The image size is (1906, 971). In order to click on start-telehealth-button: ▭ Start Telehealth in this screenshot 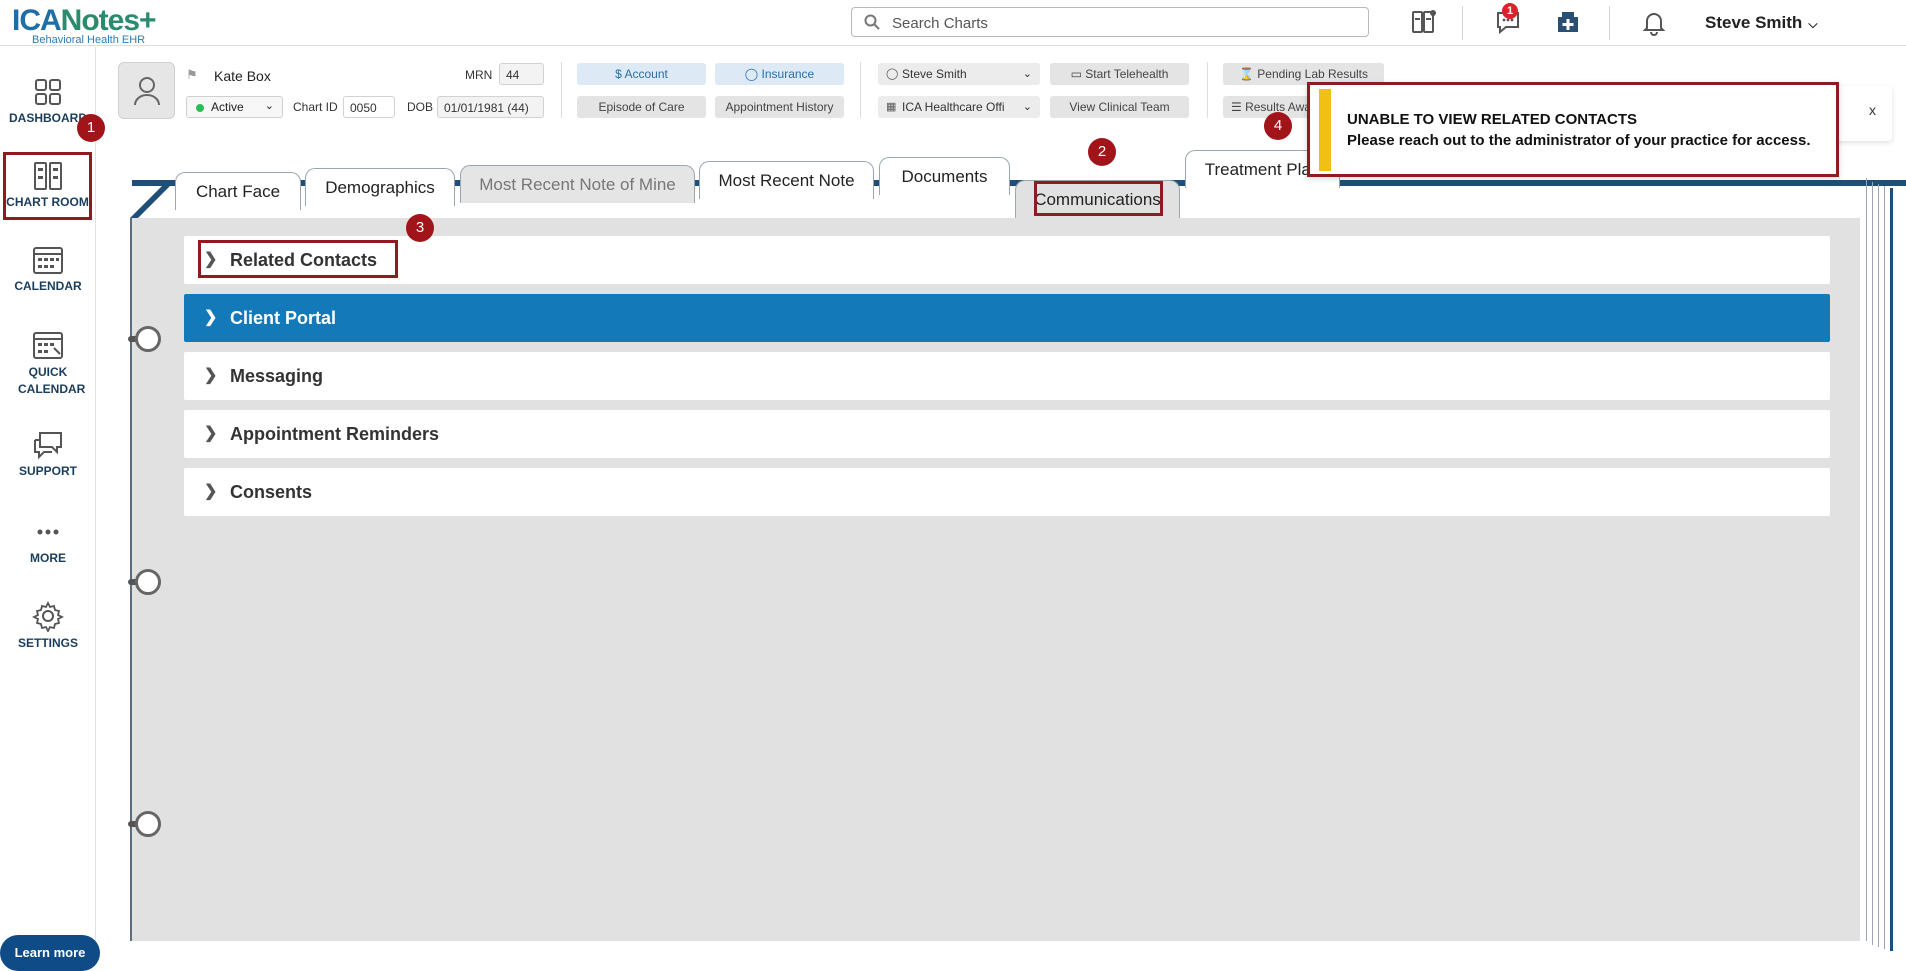, I will do `click(1119, 74)`.